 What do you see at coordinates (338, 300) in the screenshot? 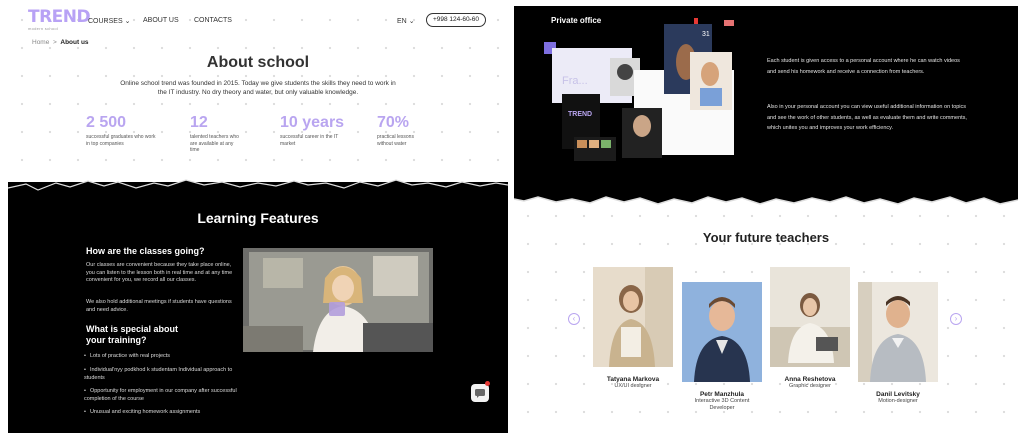
I see `student-learning-photo` at bounding box center [338, 300].